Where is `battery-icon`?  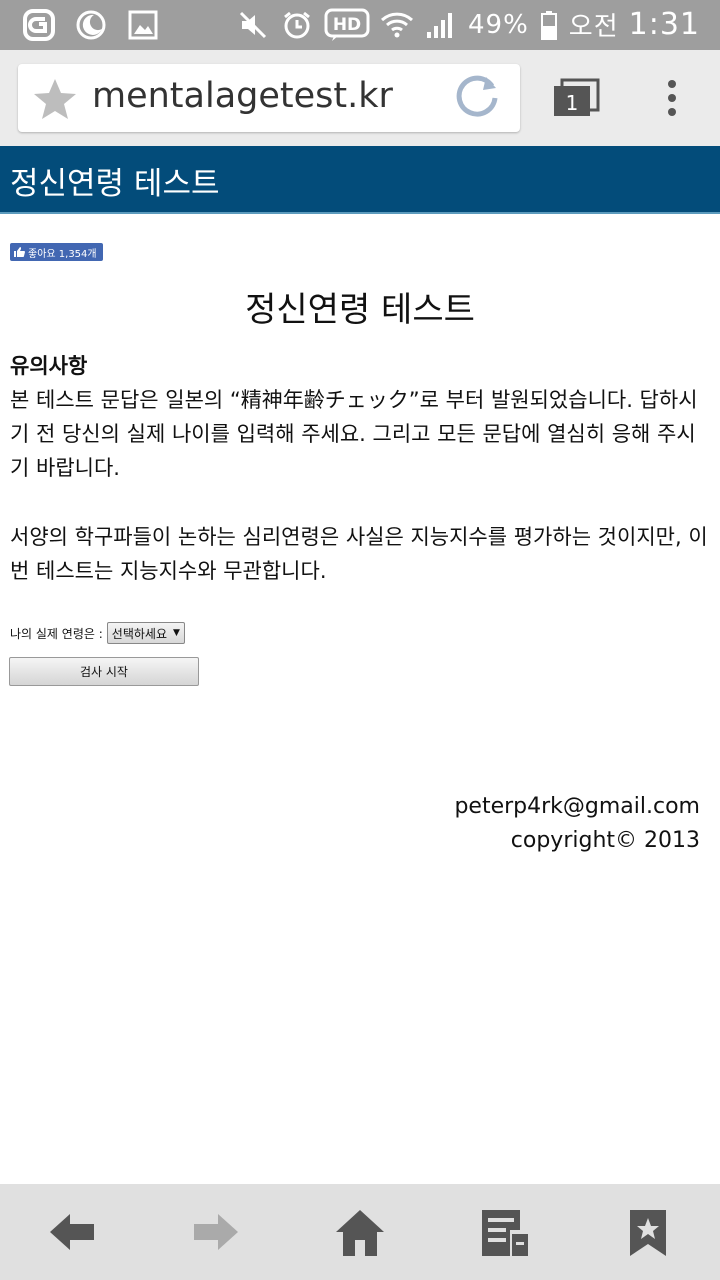
battery-icon is located at coordinates (549, 25).